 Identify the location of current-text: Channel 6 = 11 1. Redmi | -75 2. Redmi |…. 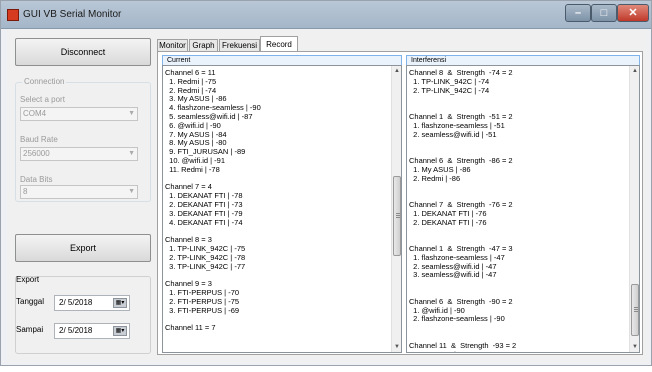
(213, 200).